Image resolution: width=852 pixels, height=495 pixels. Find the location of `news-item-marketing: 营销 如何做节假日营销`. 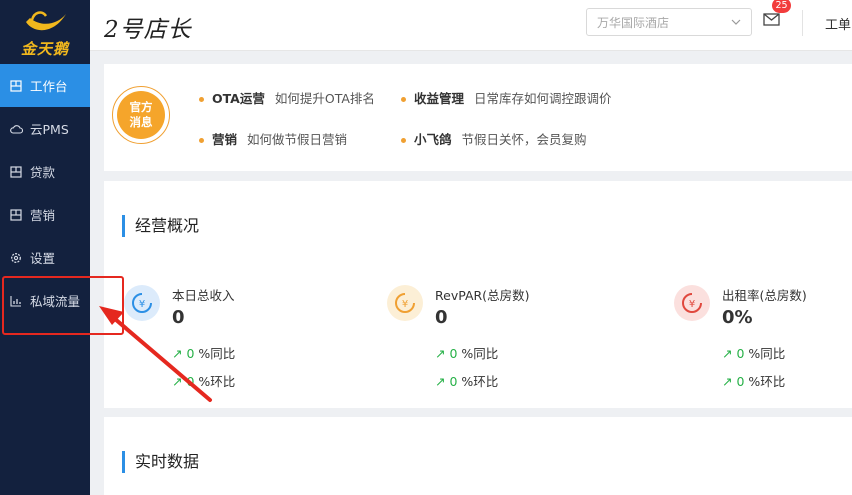

news-item-marketing: 营销 如何做节假日营销 is located at coordinates (273, 138).